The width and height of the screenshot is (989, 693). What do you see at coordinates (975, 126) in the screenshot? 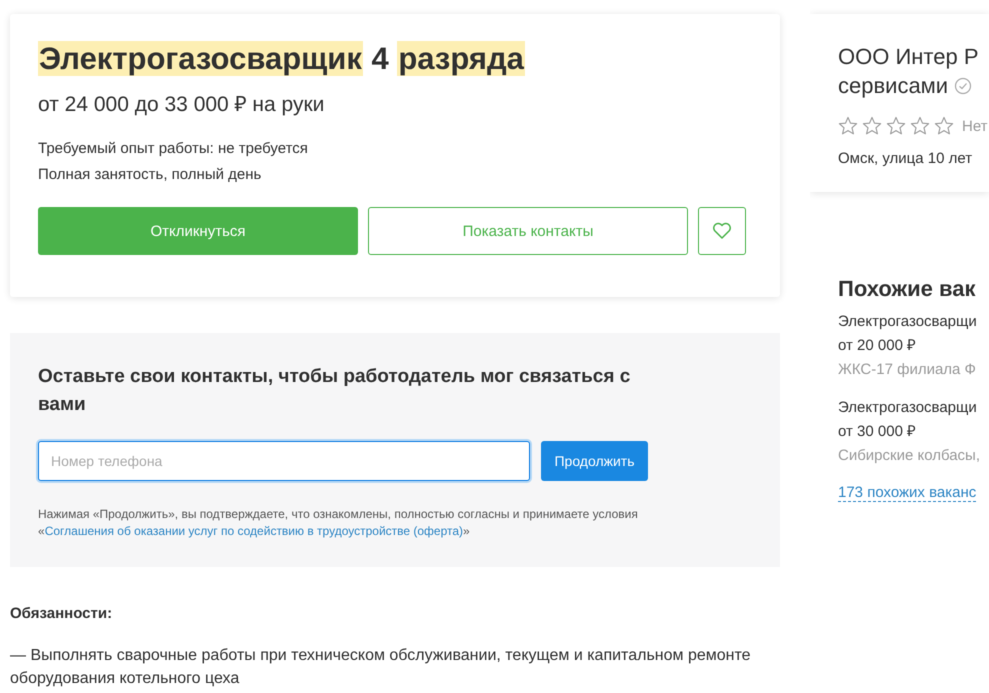
I see `reviews-text: Нет` at bounding box center [975, 126].